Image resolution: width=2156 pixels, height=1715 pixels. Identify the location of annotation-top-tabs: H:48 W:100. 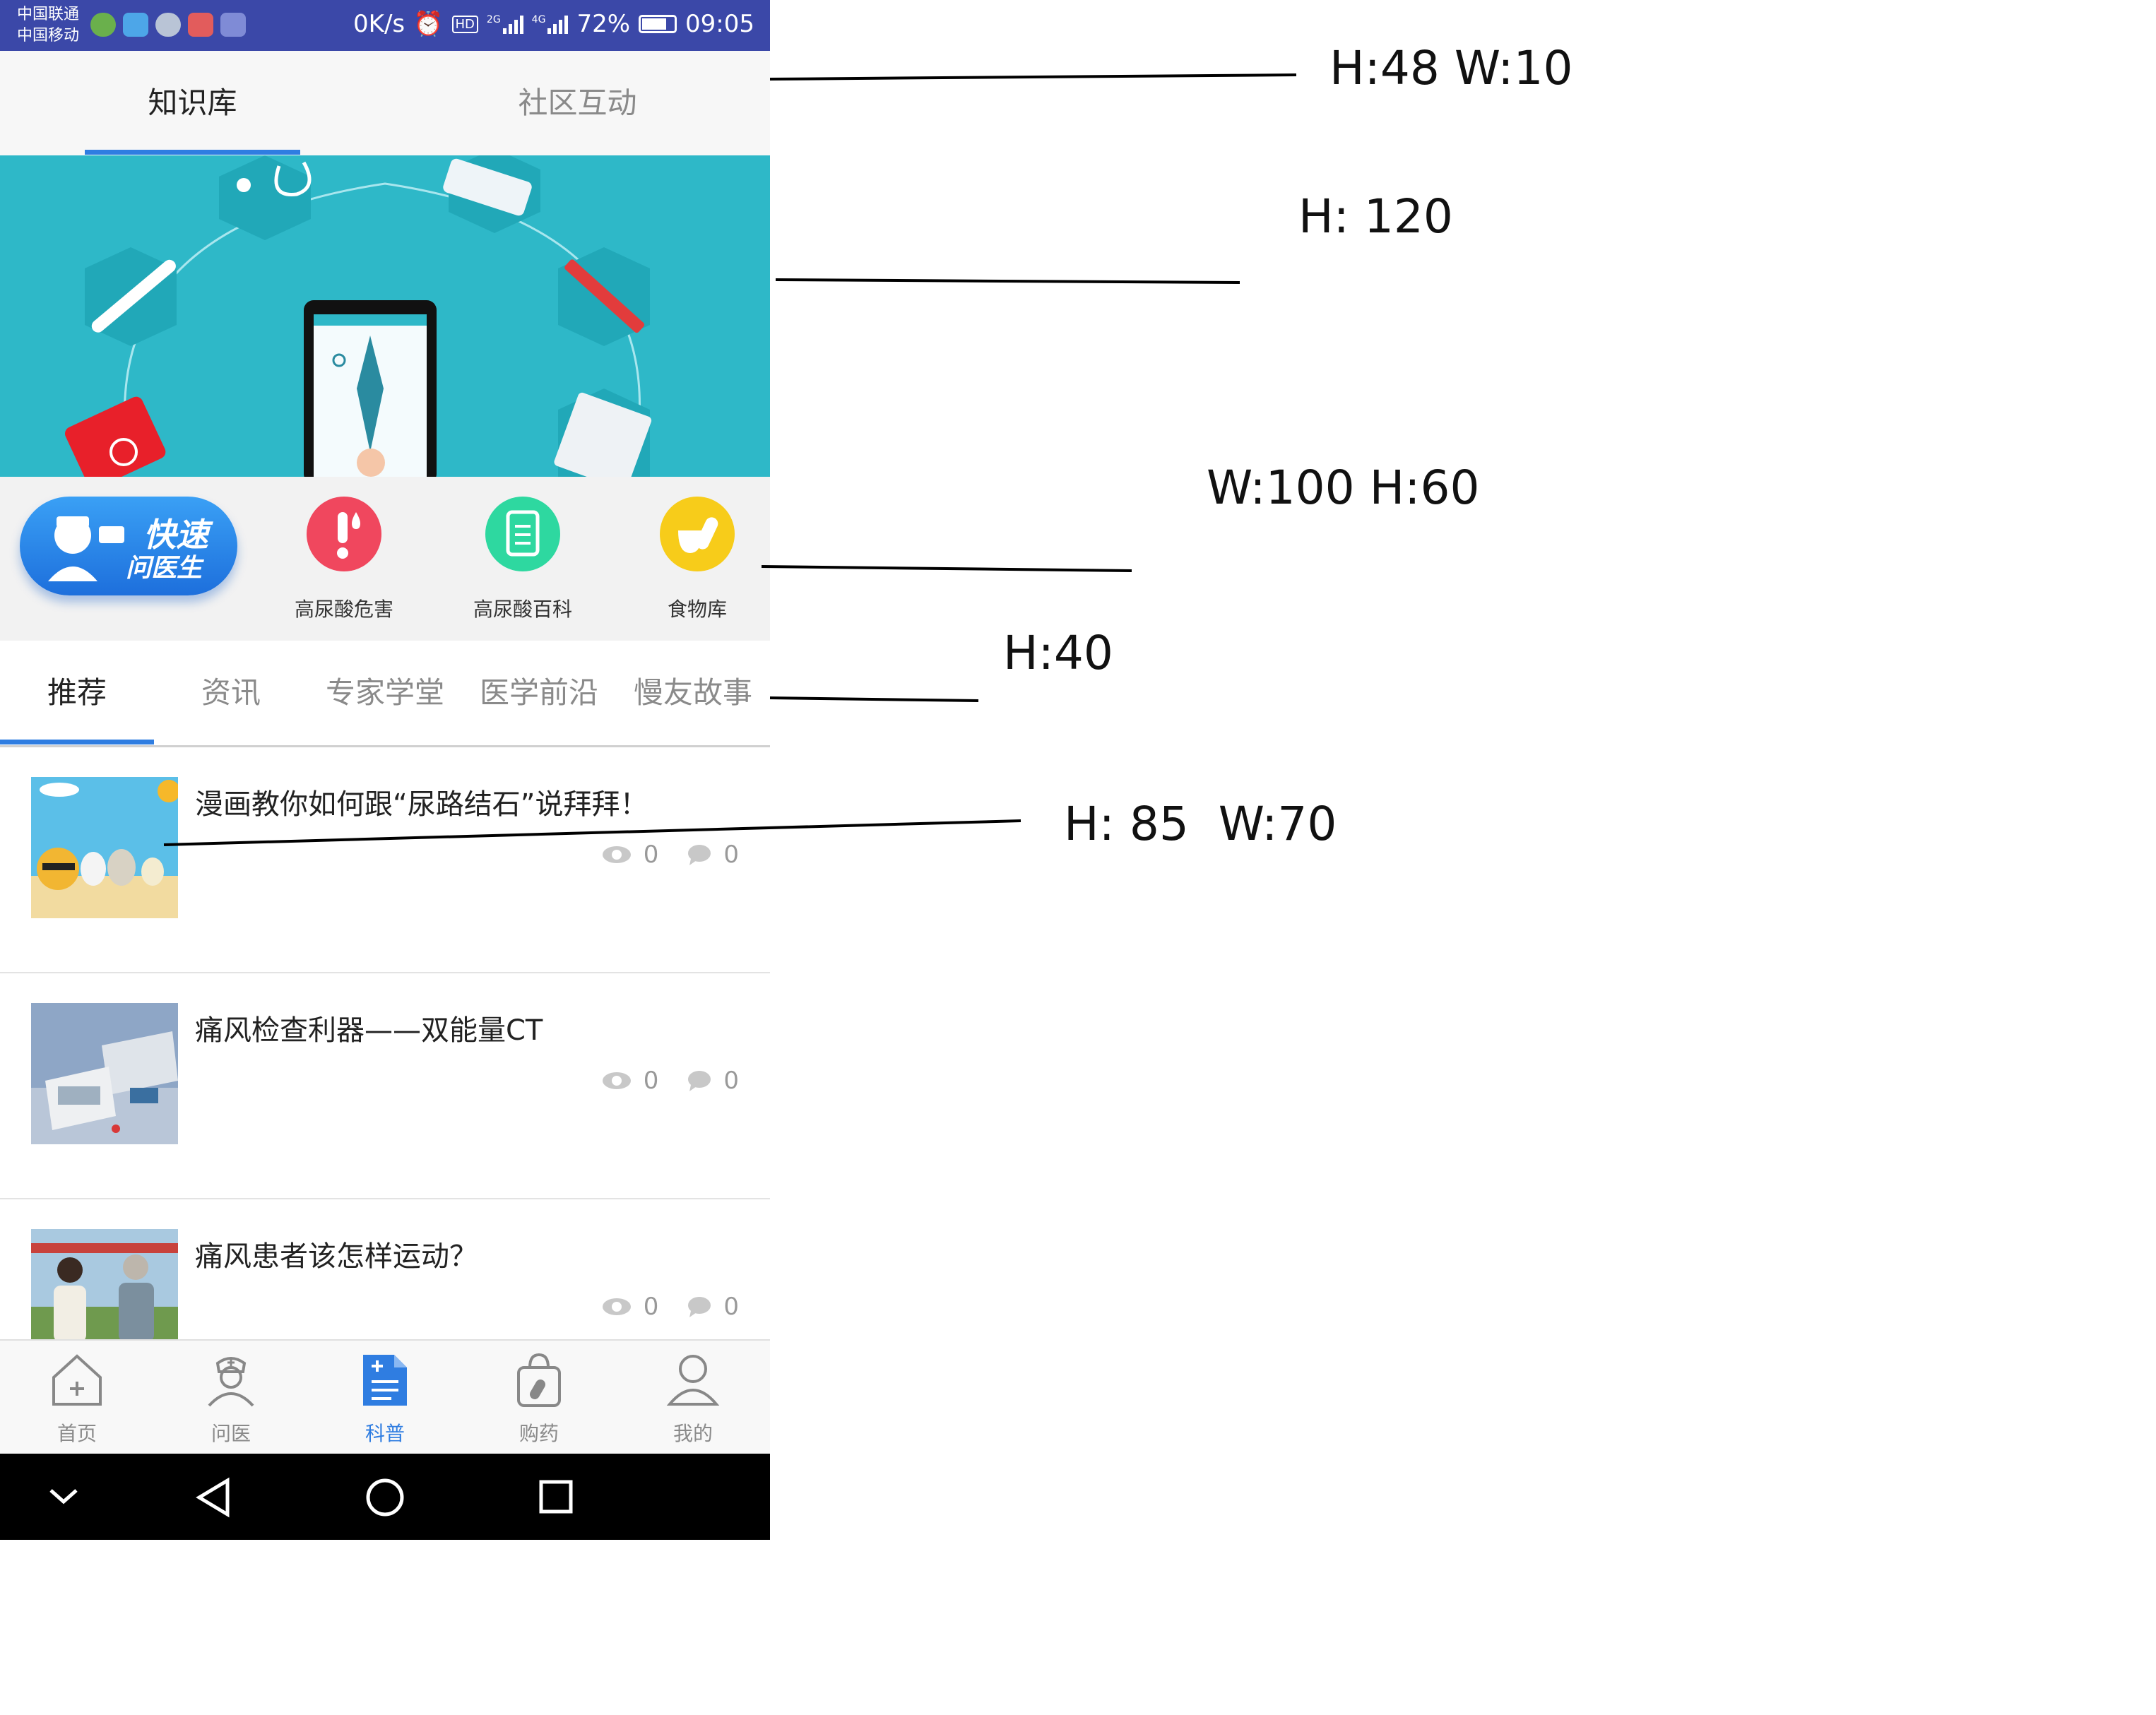
(1452, 68).